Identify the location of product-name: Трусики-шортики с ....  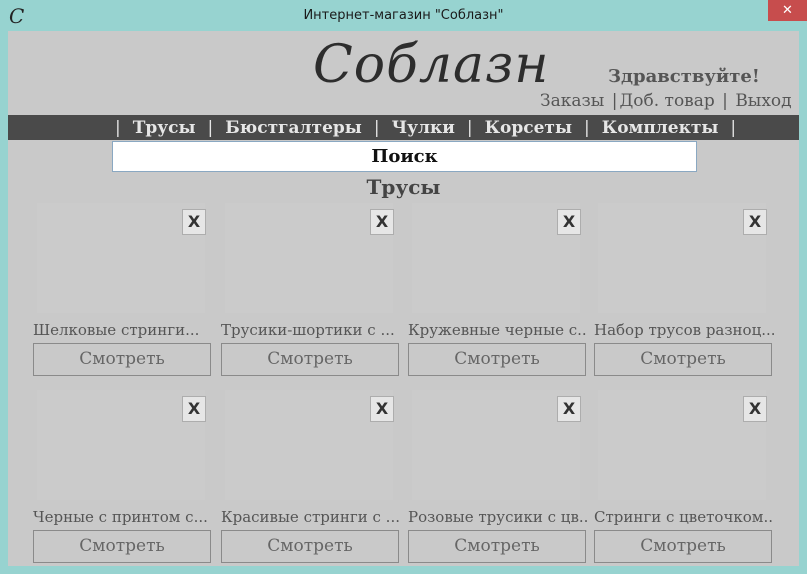
(308, 330).